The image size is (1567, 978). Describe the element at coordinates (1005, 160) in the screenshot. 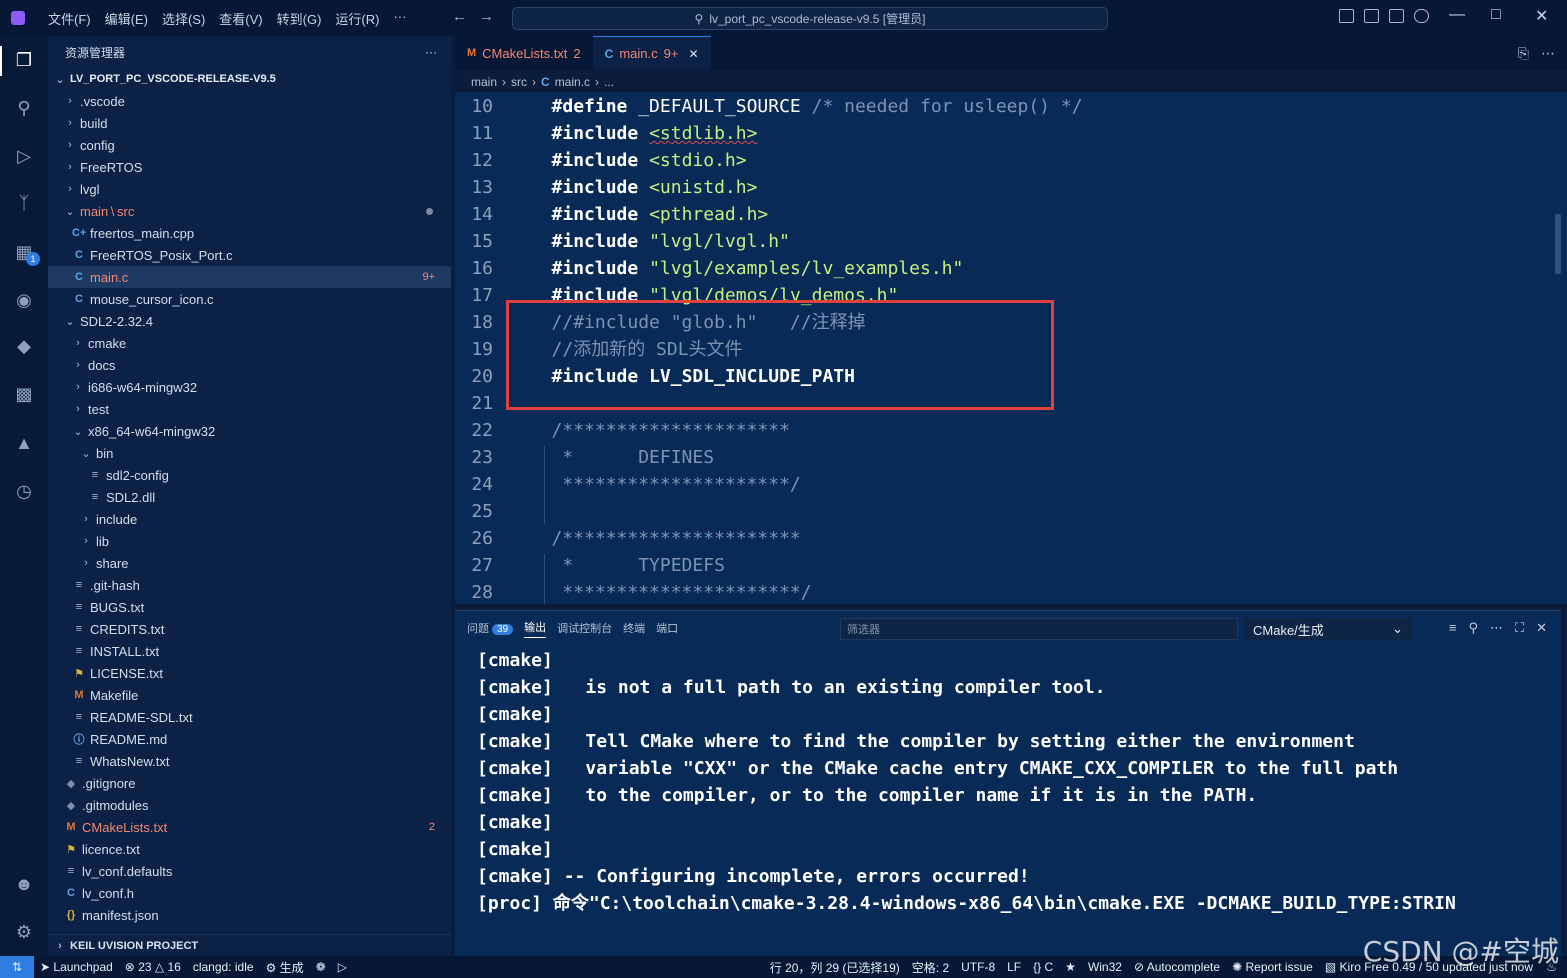

I see `code-line: 12 #include <stdio.h>` at that location.